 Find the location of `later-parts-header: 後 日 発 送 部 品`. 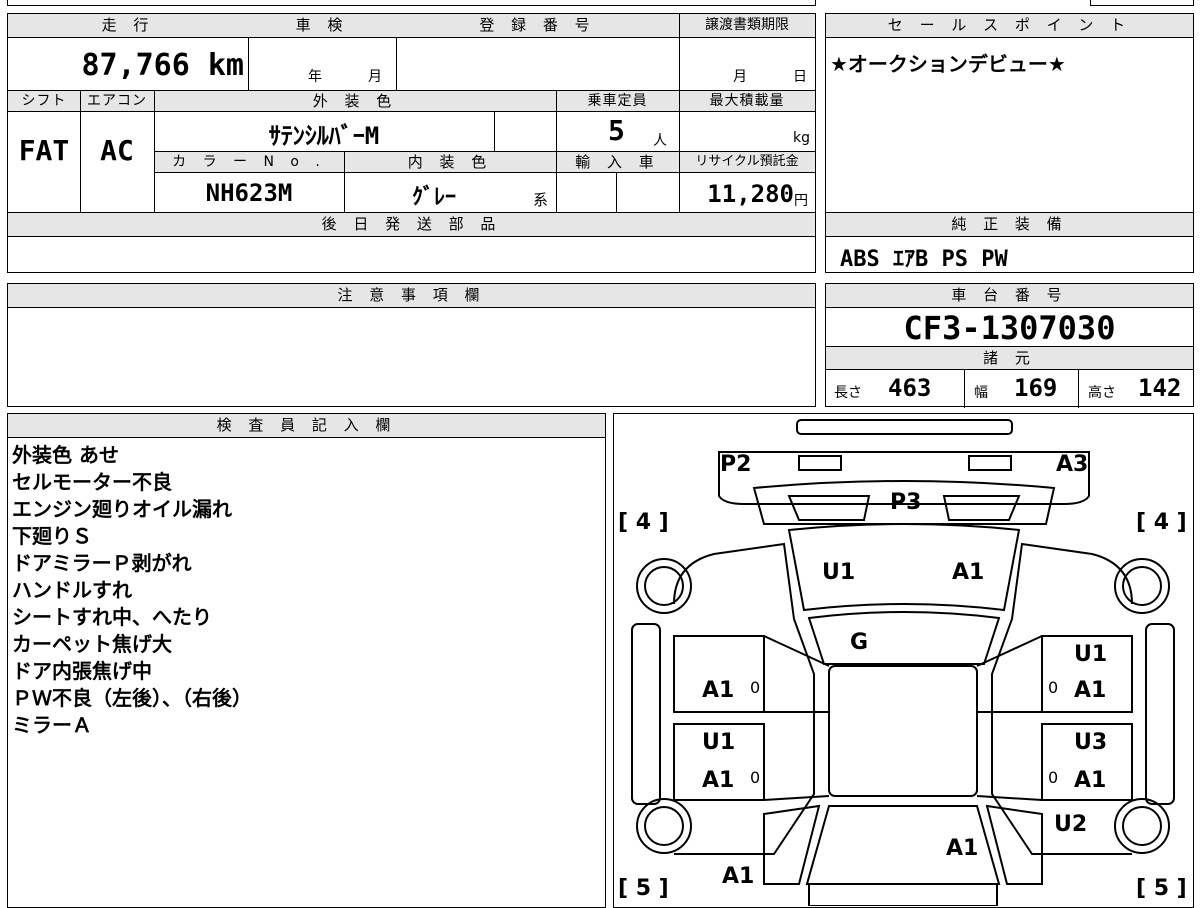

later-parts-header: 後 日 発 送 部 品 is located at coordinates (411, 225).